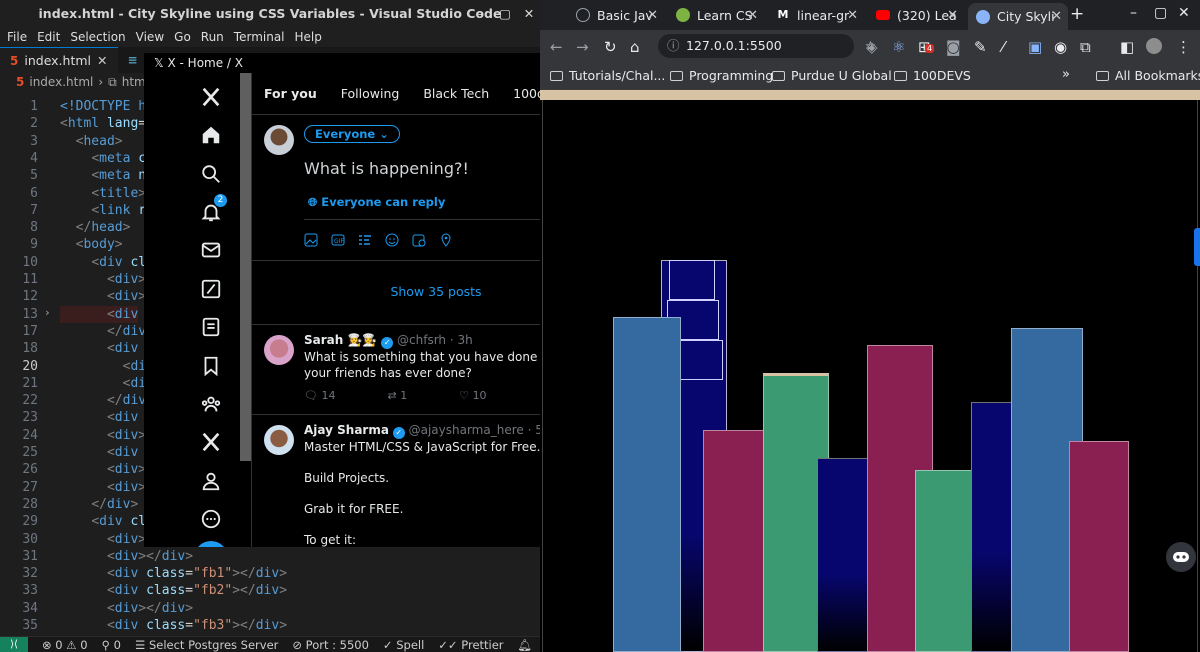 The image size is (1200, 652). I want to click on reply-button: 🗨︎ 14, so click(319, 395).